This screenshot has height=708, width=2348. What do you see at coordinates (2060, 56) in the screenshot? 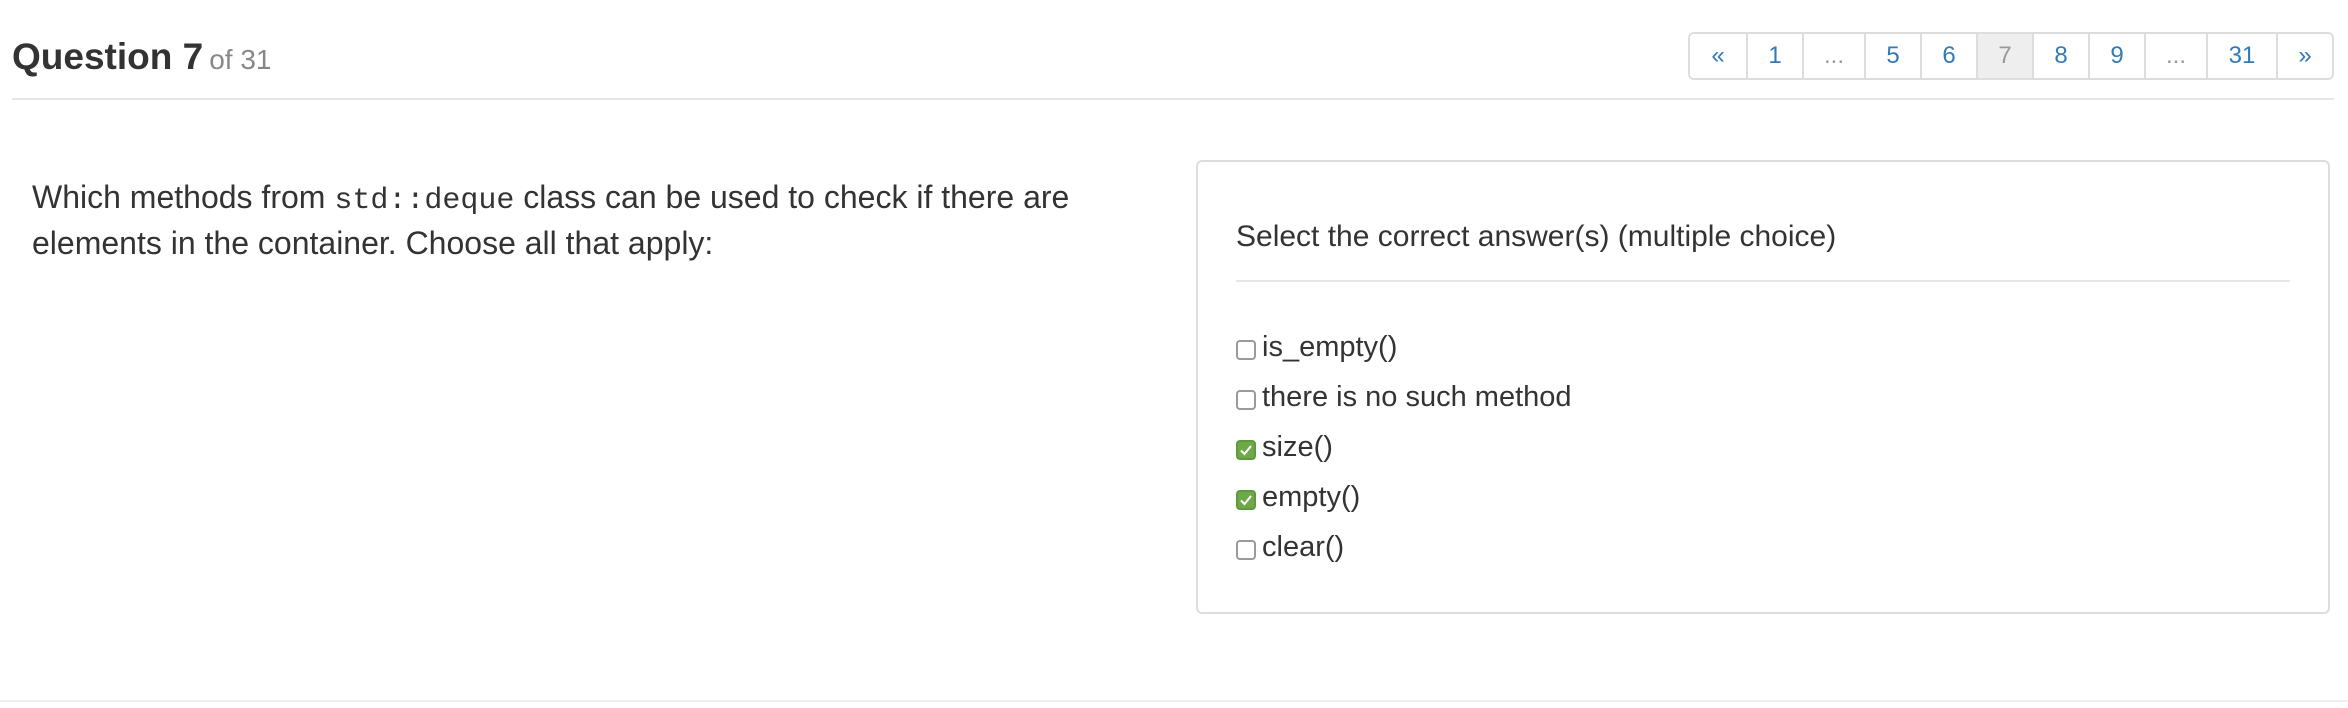
I see `pagination-page-8: 8` at bounding box center [2060, 56].